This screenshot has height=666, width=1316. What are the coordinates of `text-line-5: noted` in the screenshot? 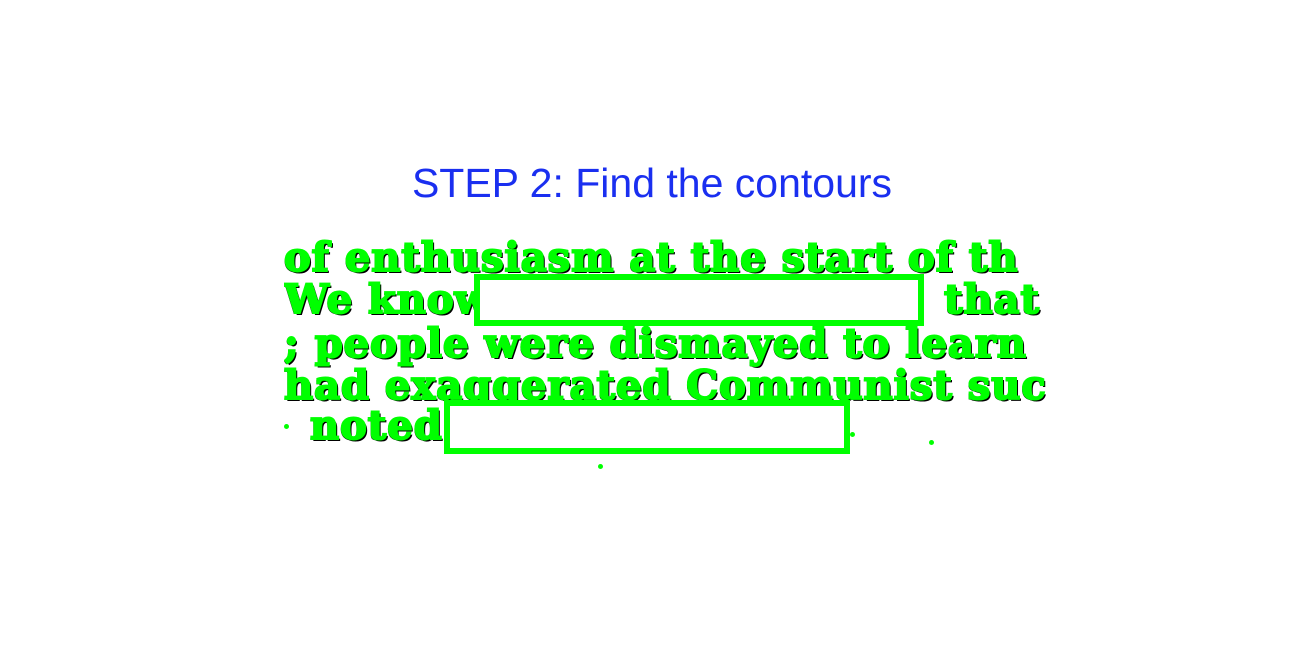 It's located at (376, 425).